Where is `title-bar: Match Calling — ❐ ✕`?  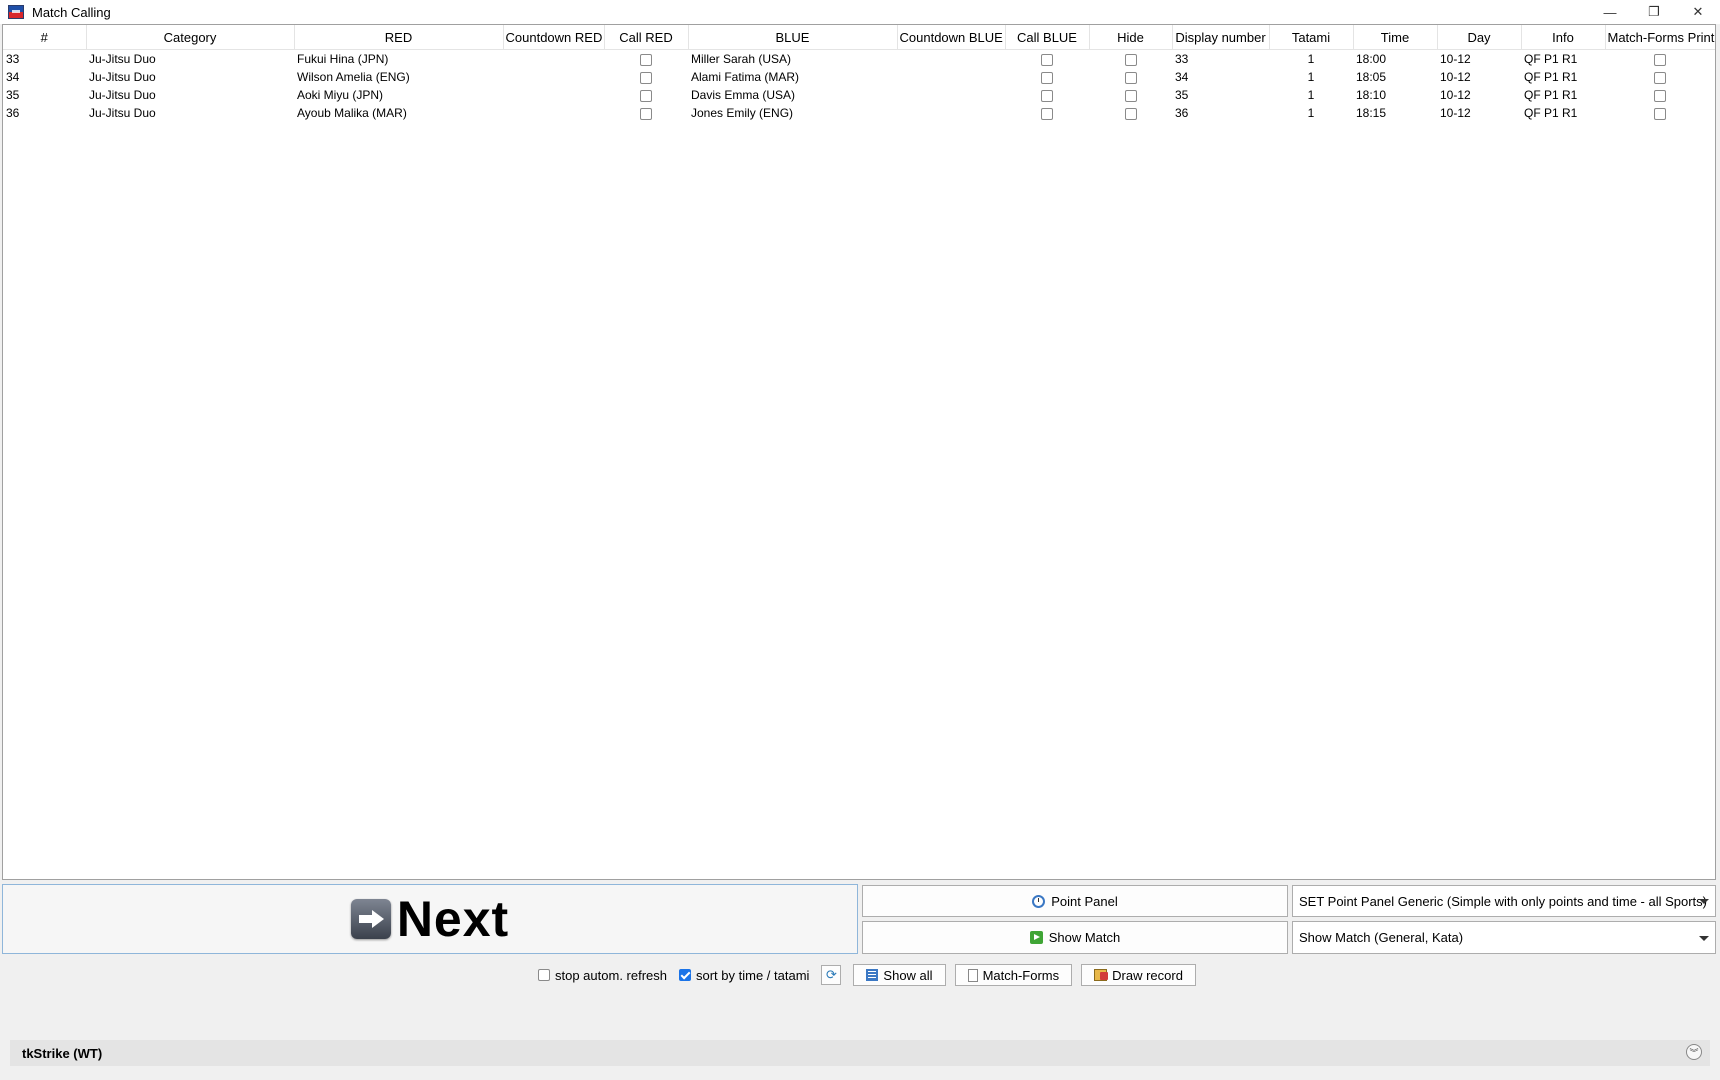 title-bar: Match Calling — ❐ ✕ is located at coordinates (860, 12).